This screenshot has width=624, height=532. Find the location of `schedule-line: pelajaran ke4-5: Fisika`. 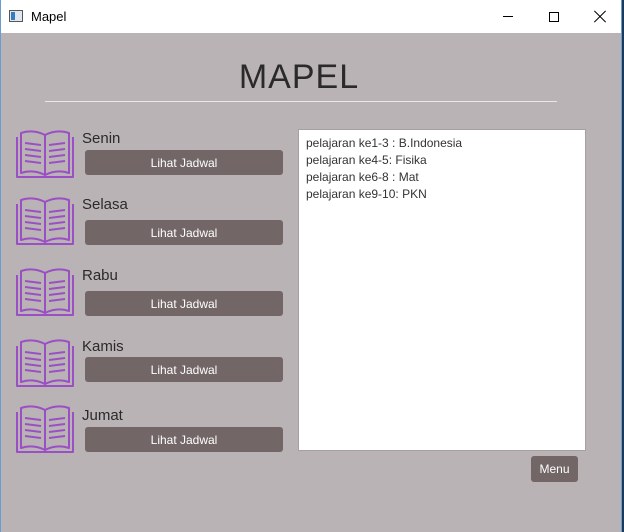

schedule-line: pelajaran ke4-5: Fisika is located at coordinates (366, 160).